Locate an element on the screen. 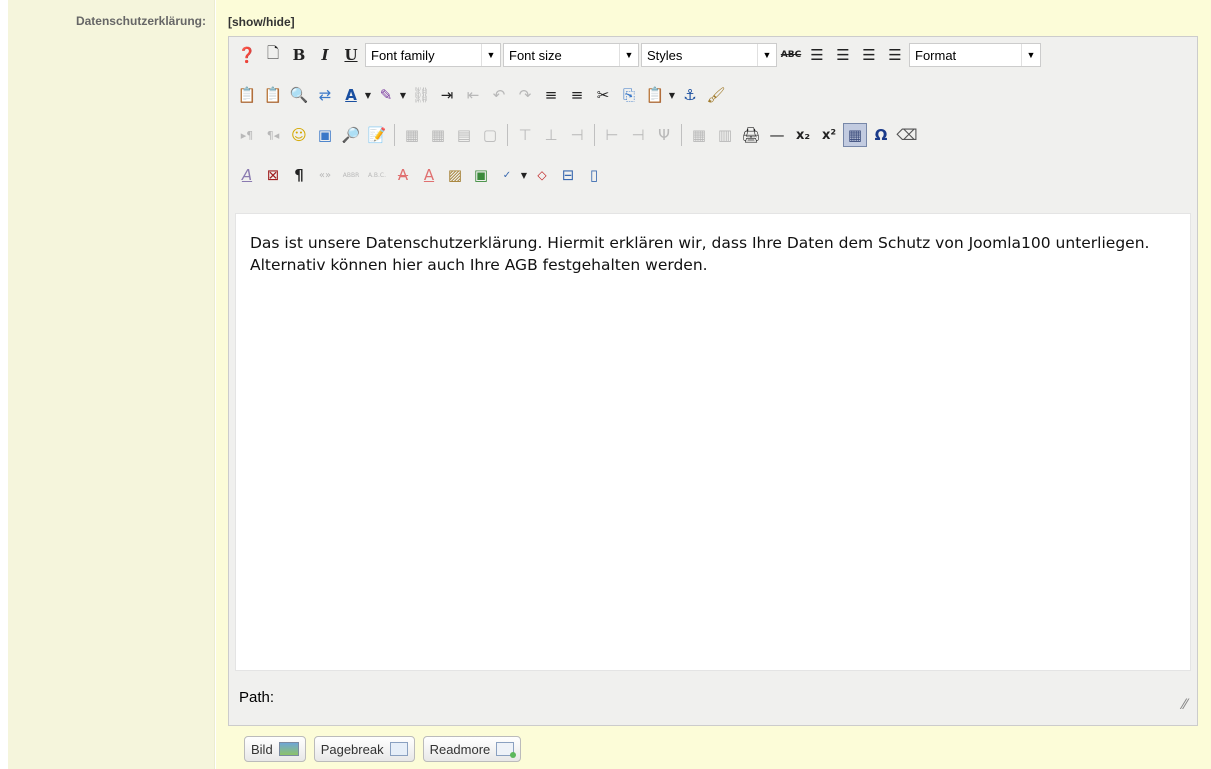  emotions-icon: ☺ is located at coordinates (299, 135).